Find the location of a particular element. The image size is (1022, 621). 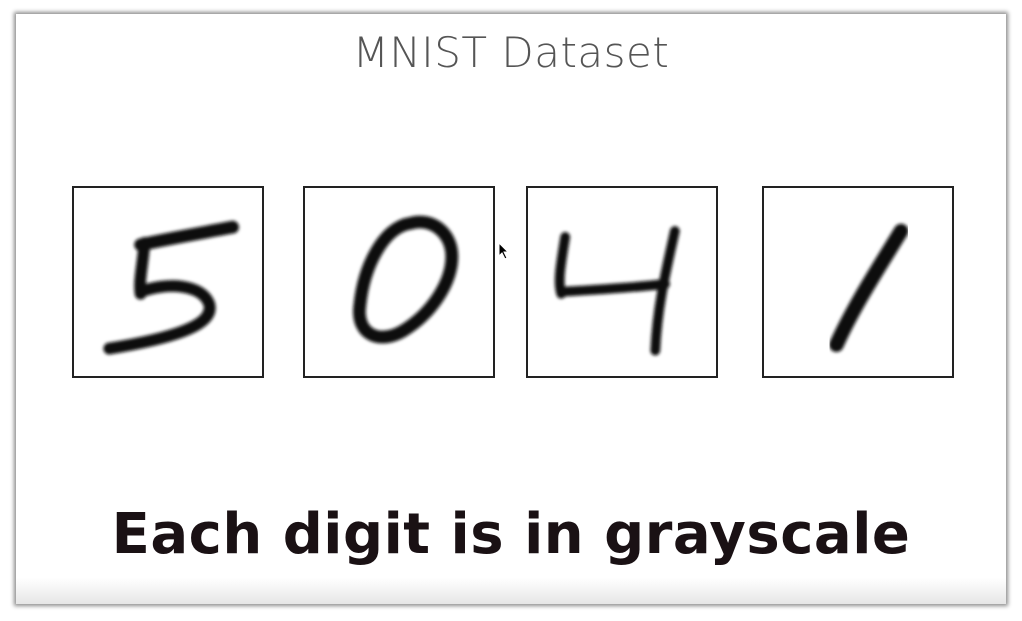

slide-caption: Each digit is in grayscale is located at coordinates (511, 534).